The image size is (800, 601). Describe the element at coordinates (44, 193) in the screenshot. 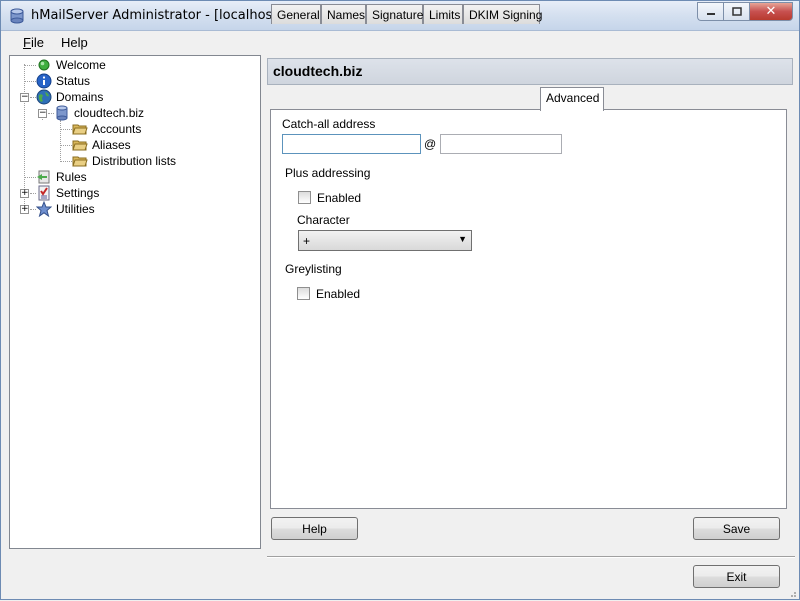

I see `checklist-icon` at that location.